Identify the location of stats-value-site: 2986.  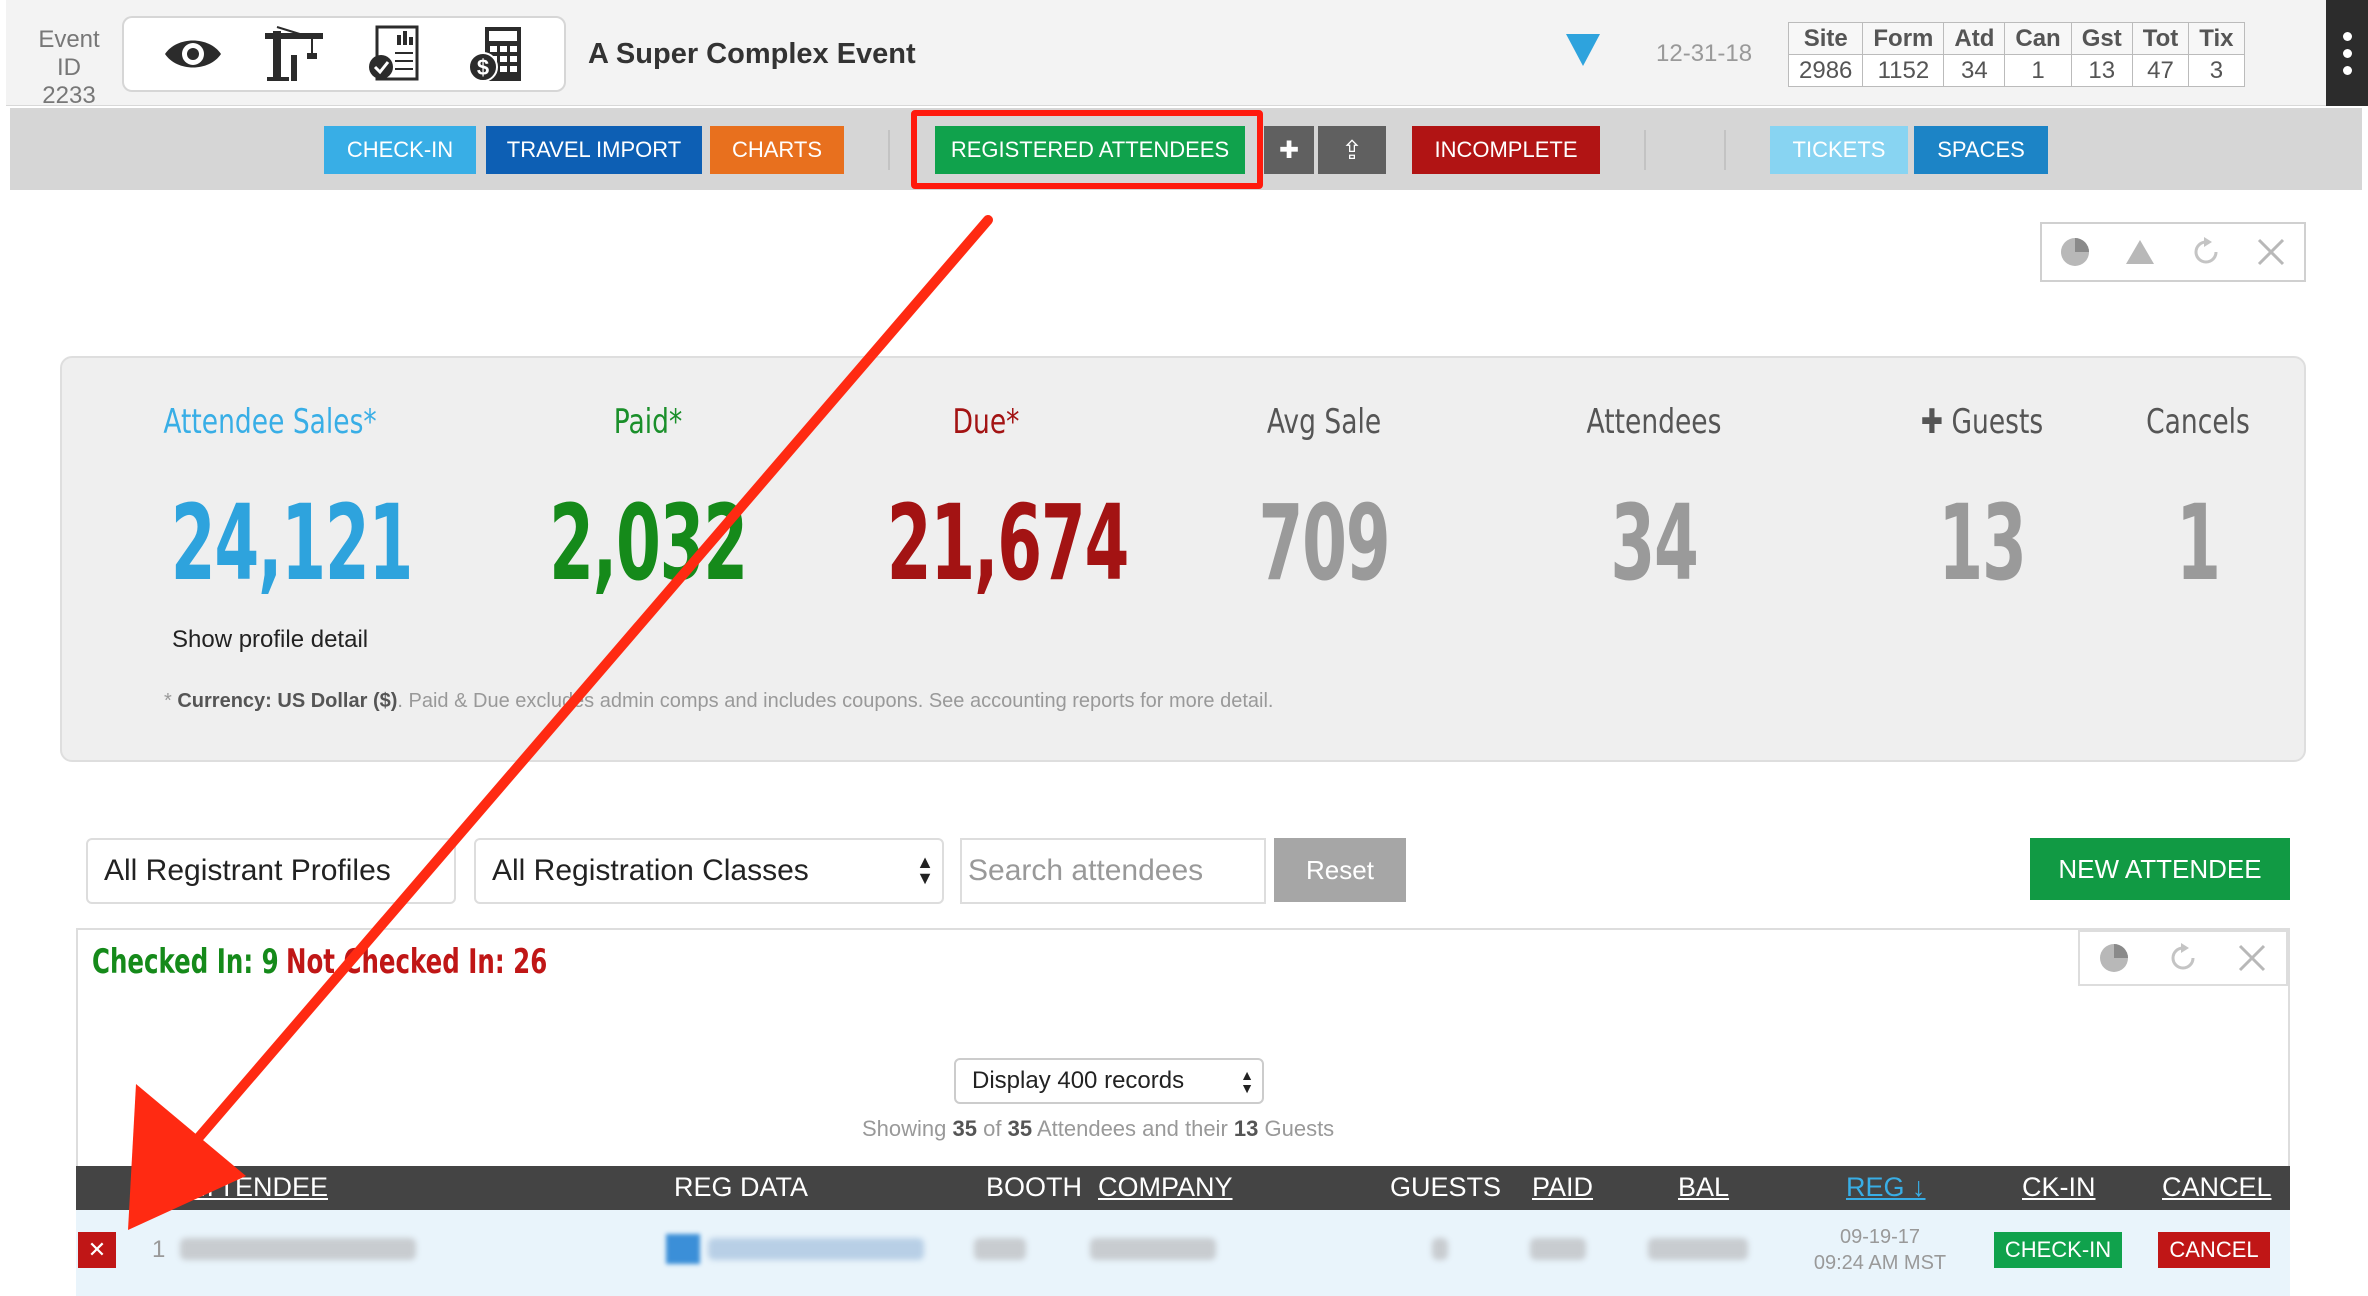
(1825, 70).